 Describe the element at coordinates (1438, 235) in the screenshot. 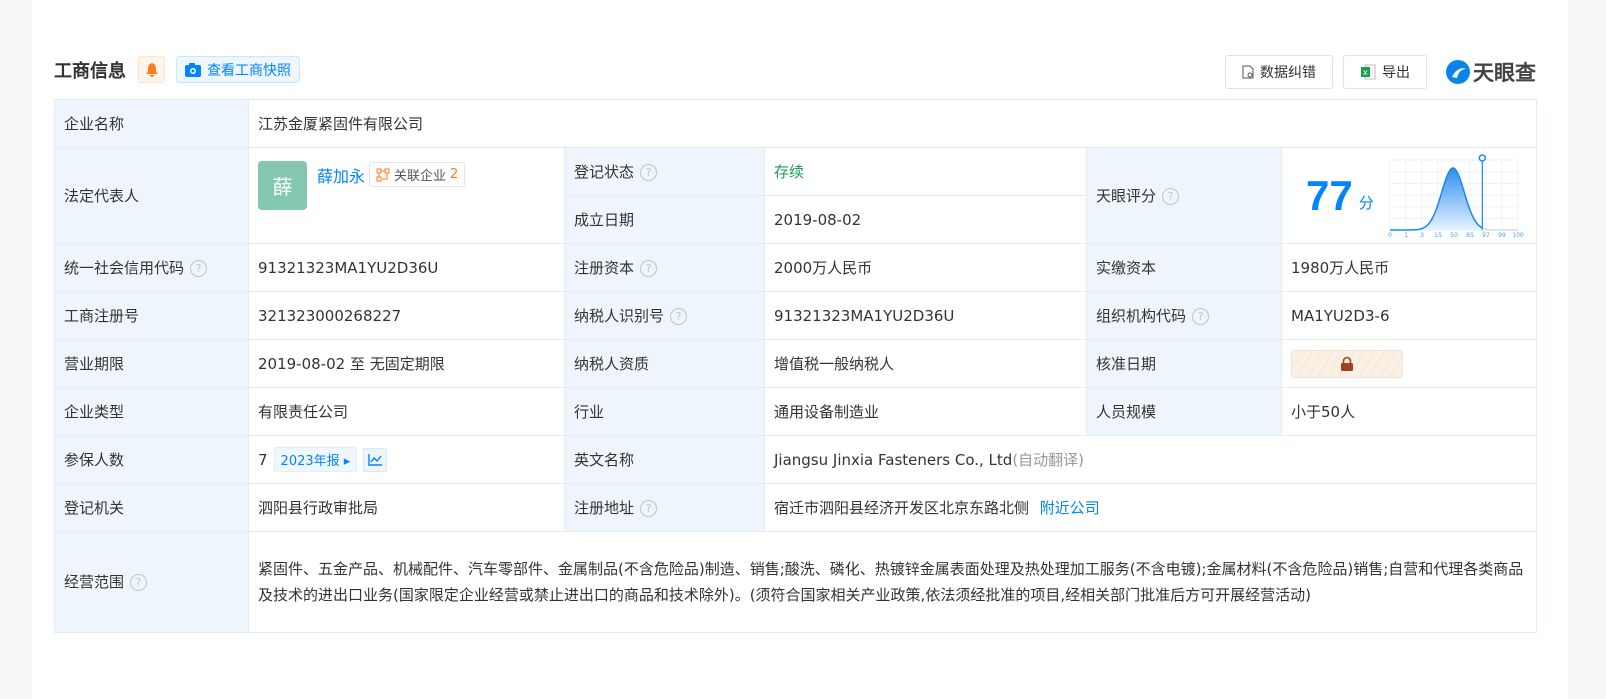

I see `tick-label: 15` at that location.